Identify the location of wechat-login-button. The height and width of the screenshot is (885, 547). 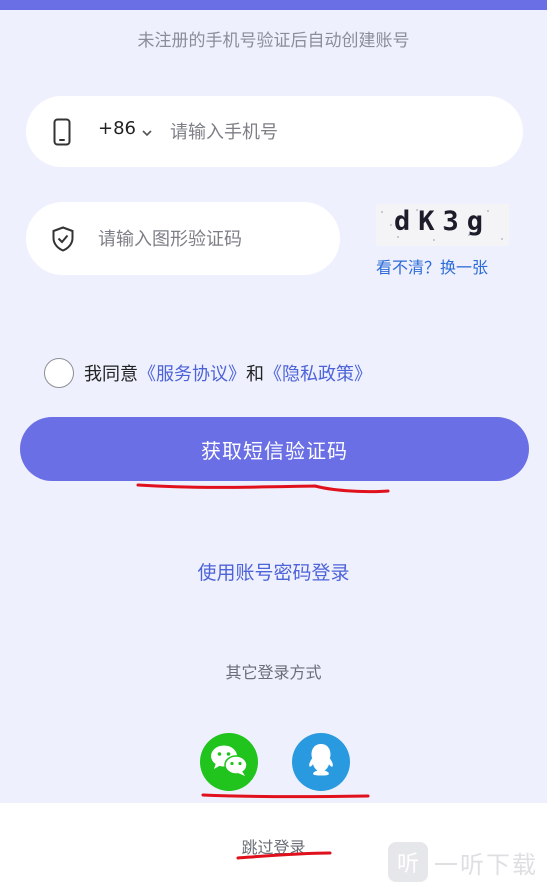
(229, 762).